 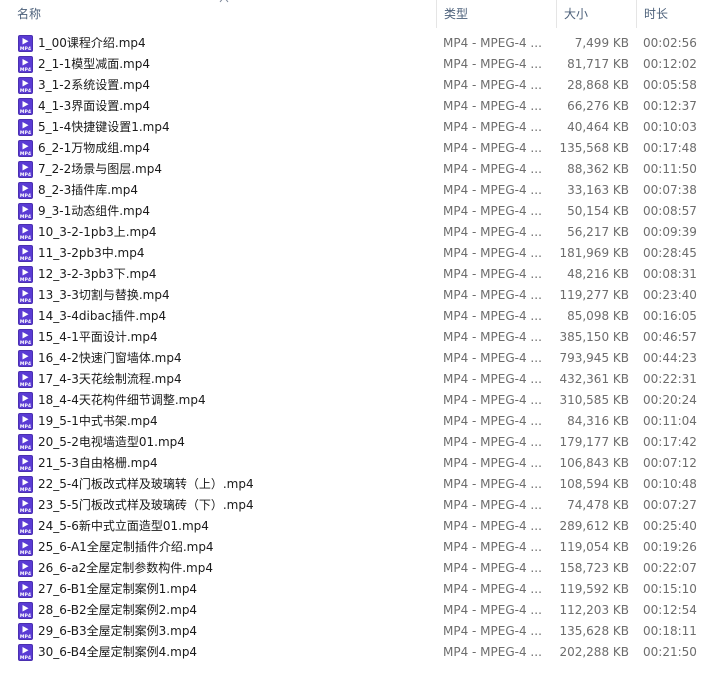 I want to click on file-name: 17_4-3天花绘制流程.mp4, so click(x=110, y=379).